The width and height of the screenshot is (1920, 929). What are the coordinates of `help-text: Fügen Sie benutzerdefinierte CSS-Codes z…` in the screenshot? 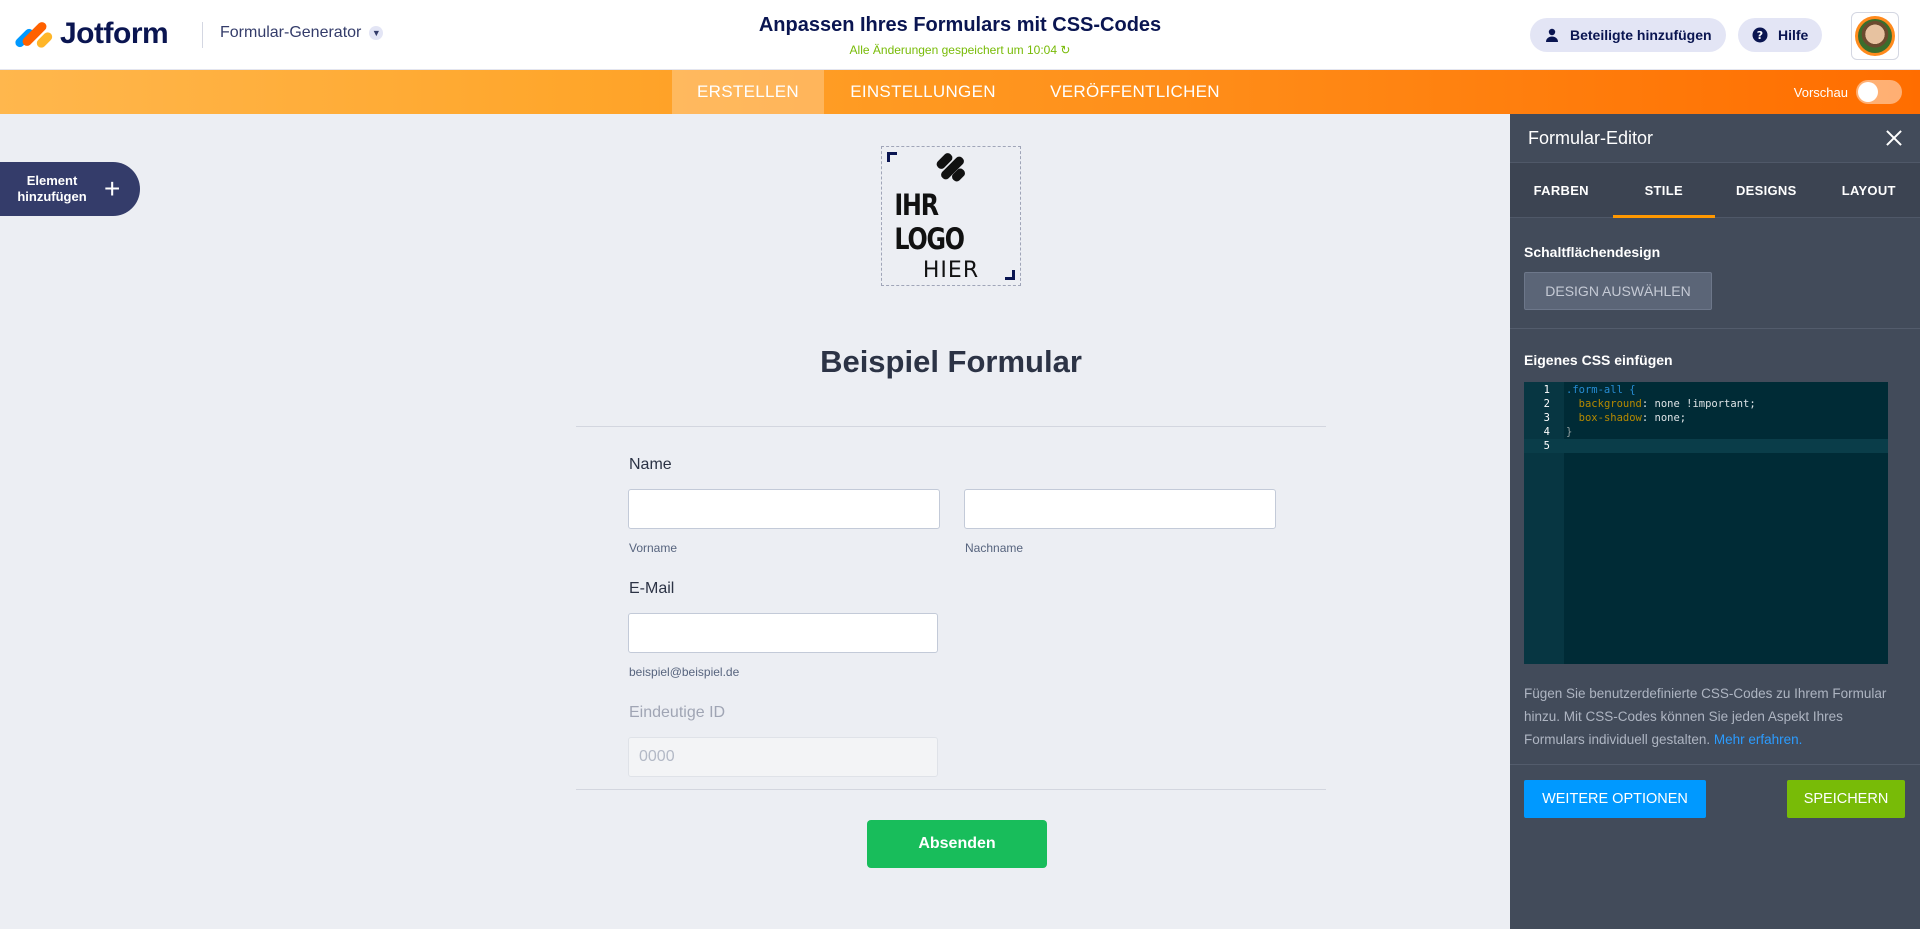 It's located at (1705, 716).